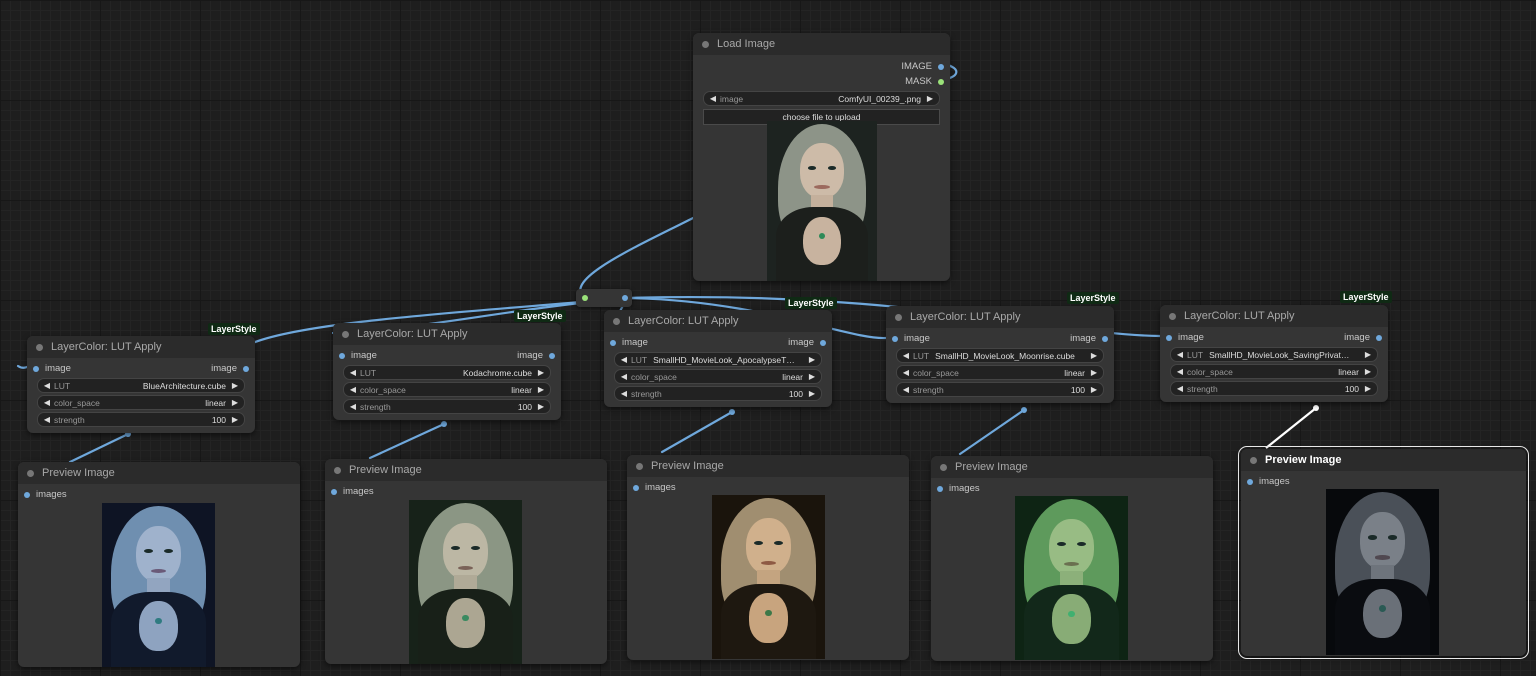 Image resolution: width=1536 pixels, height=676 pixels. Describe the element at coordinates (625, 298) in the screenshot. I see `reroute-output-dot-icon` at that location.